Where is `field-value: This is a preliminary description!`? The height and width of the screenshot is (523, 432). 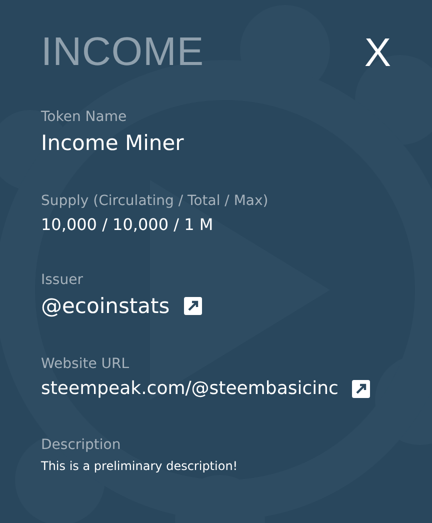 field-value: This is a preliminary description! is located at coordinates (139, 466).